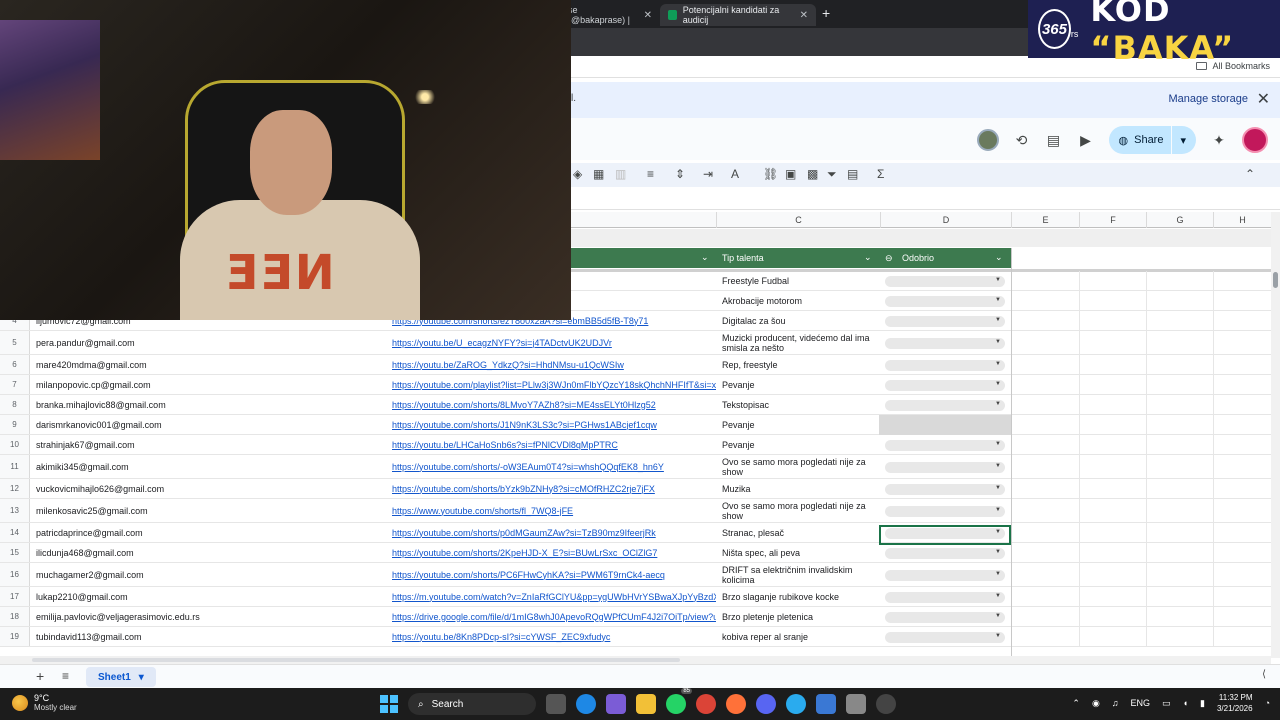  I want to click on cell-talent: Muzika, so click(797, 488).